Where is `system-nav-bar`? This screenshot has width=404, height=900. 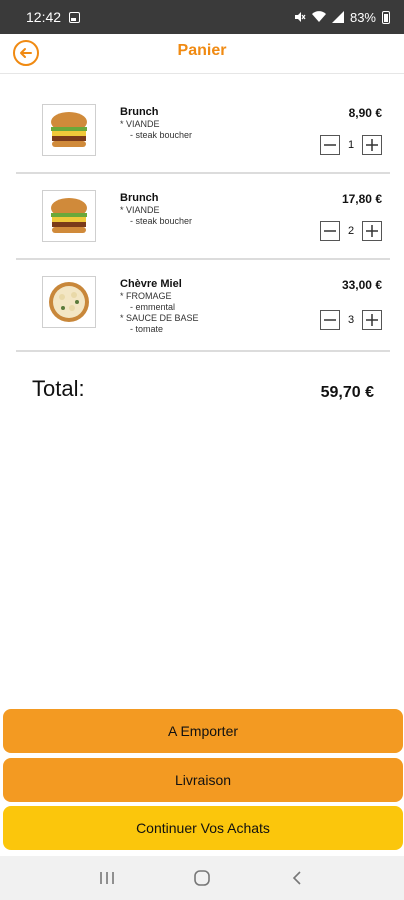
system-nav-bar is located at coordinates (202, 878).